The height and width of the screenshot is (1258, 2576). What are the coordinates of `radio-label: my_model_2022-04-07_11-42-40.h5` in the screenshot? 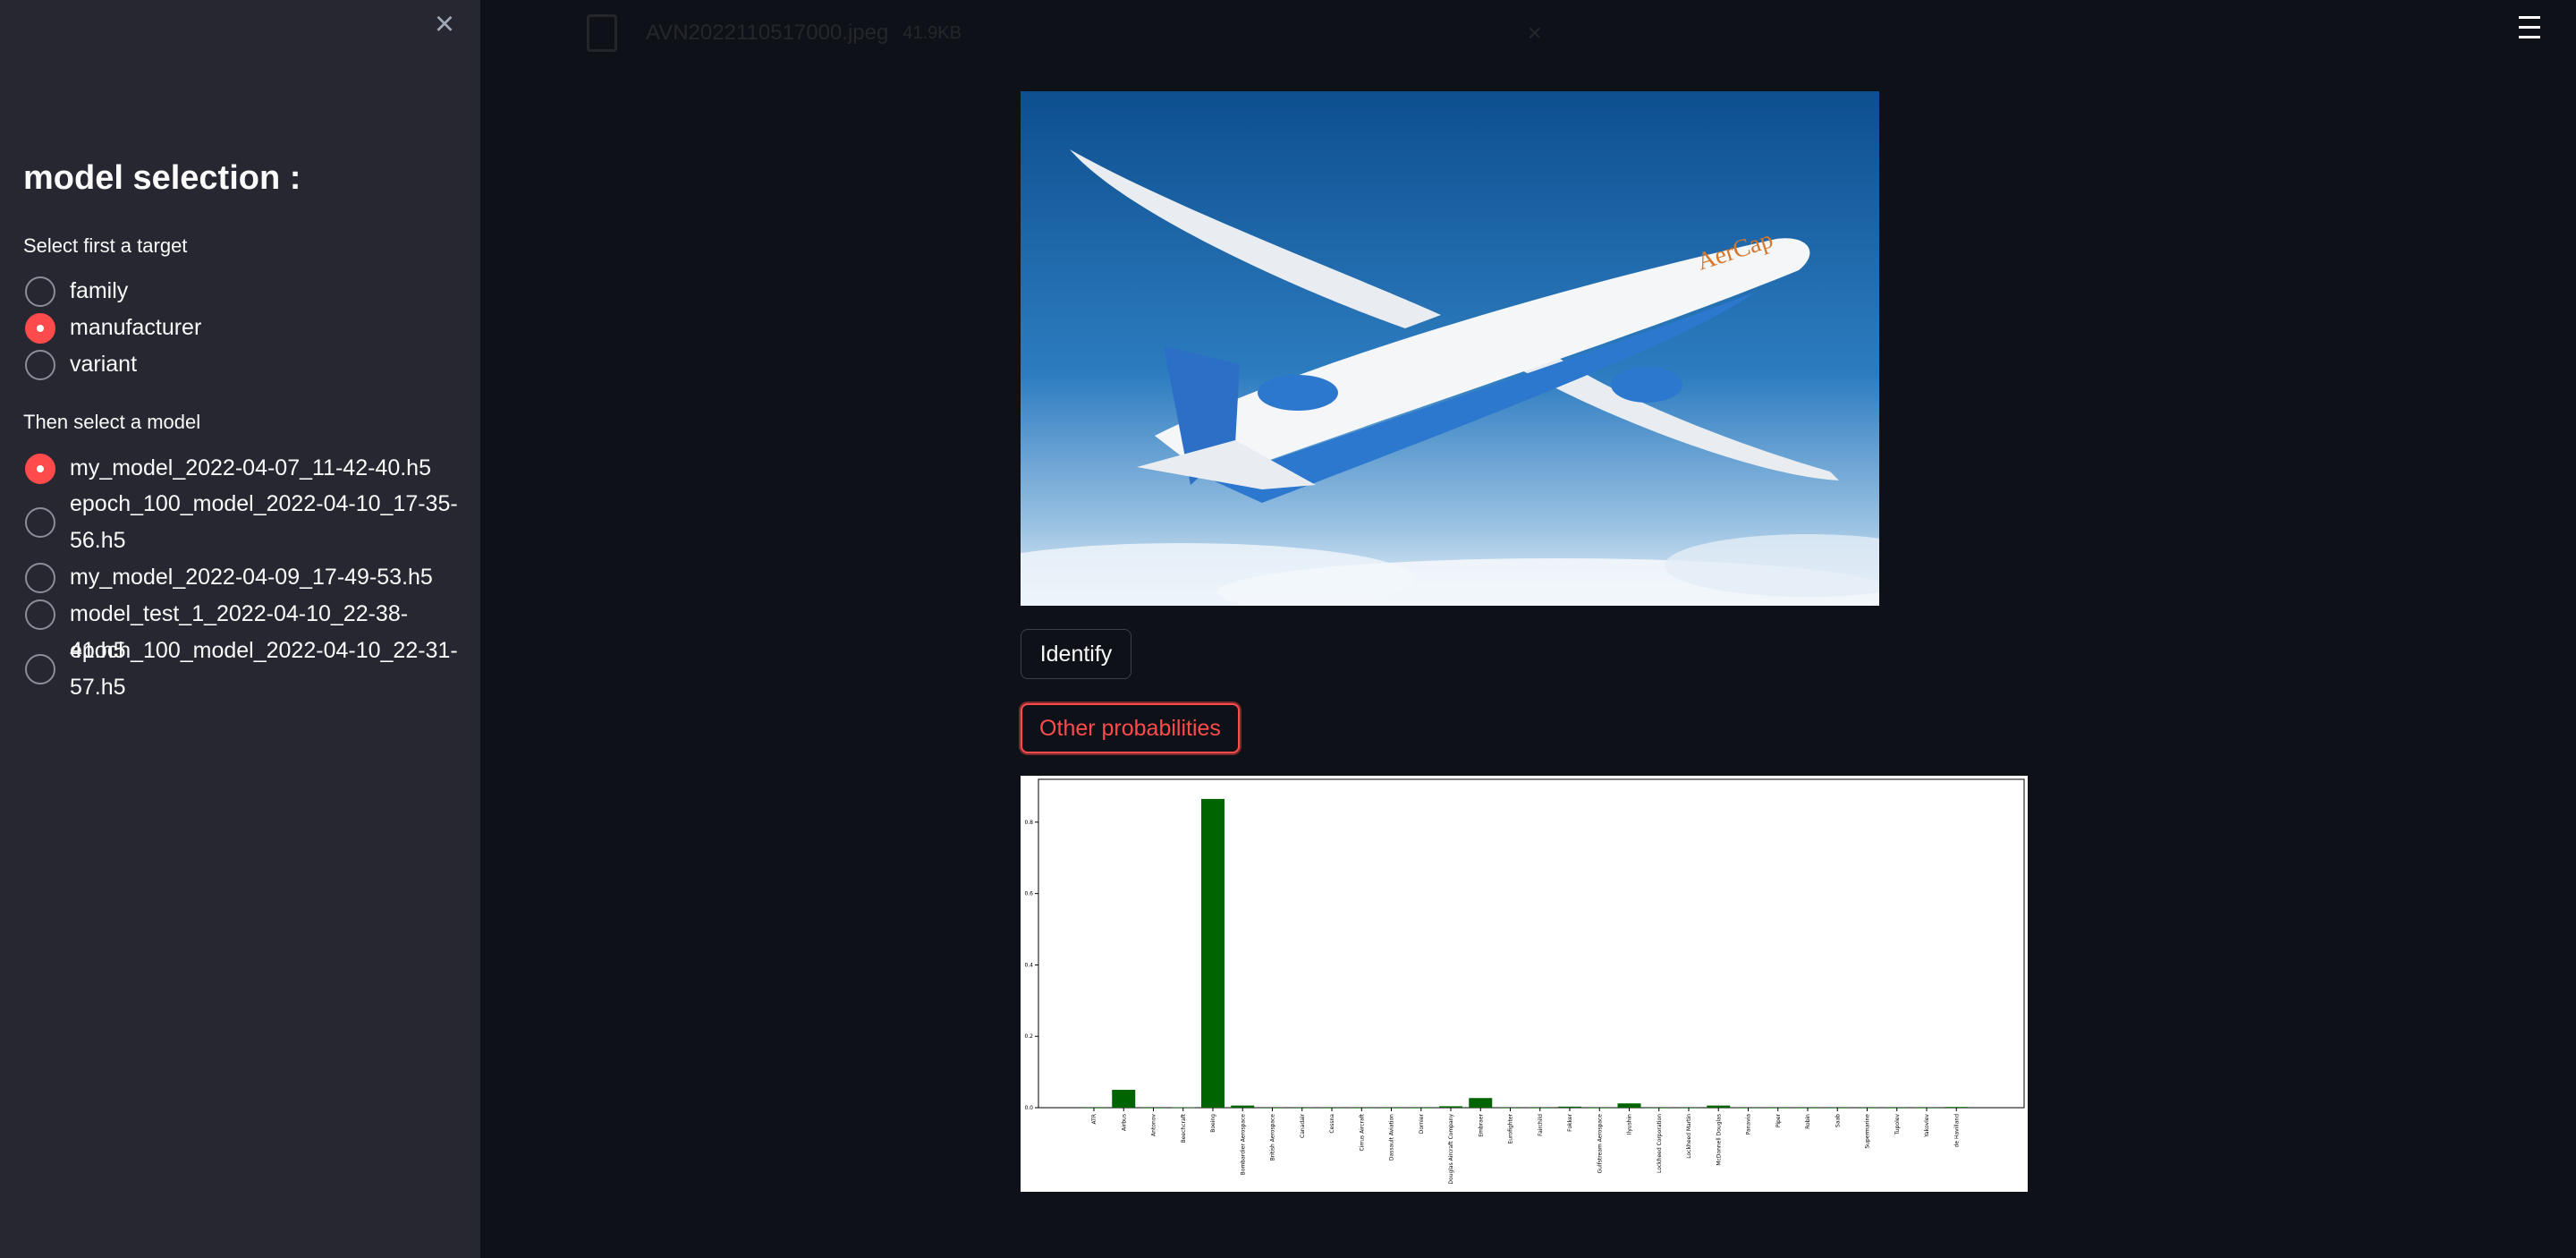 It's located at (250, 467).